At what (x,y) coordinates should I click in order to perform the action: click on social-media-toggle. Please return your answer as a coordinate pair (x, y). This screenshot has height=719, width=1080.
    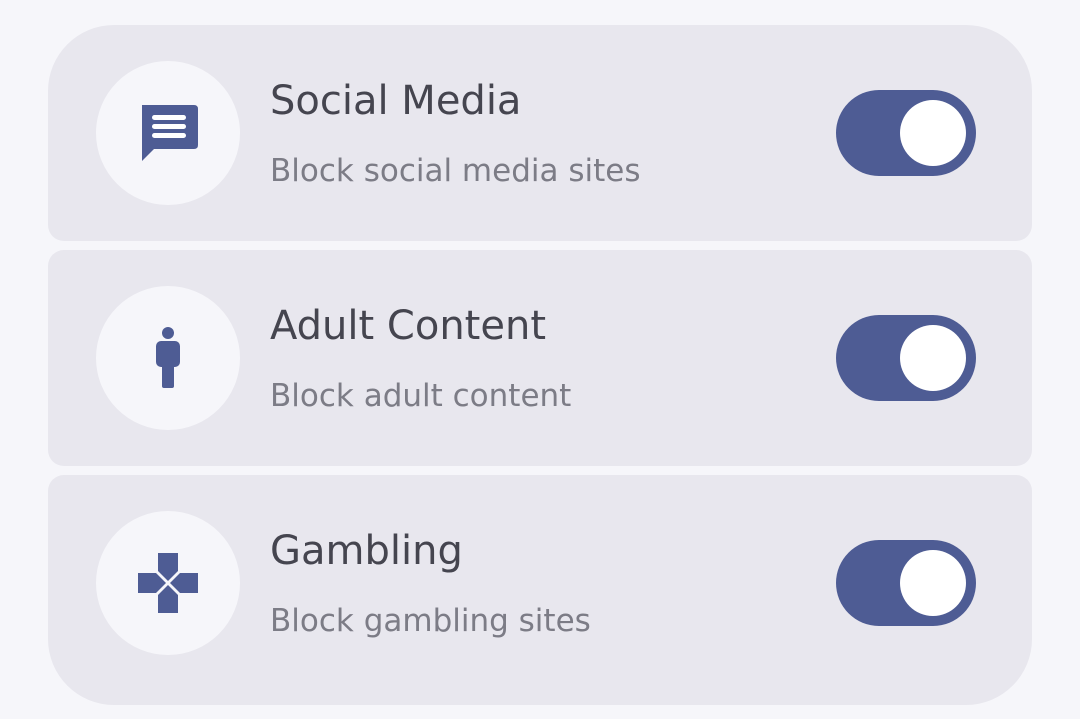
    Looking at the image, I should click on (906, 133).